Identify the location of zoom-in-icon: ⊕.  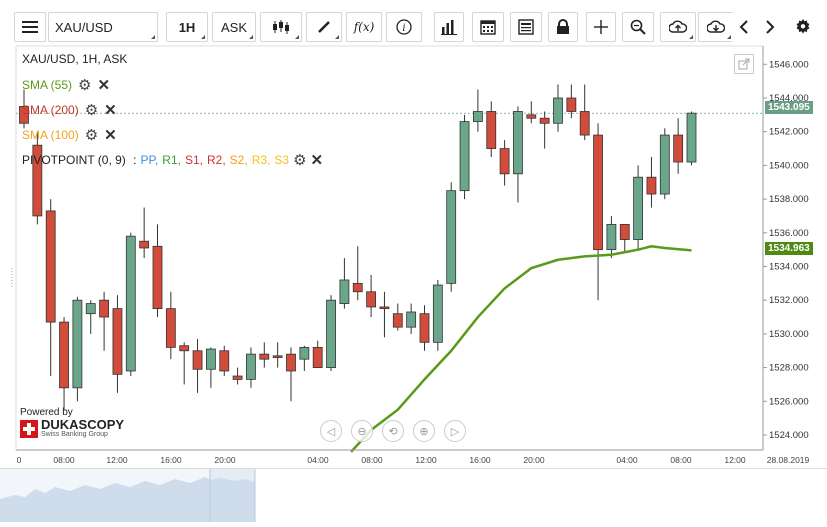
(424, 431).